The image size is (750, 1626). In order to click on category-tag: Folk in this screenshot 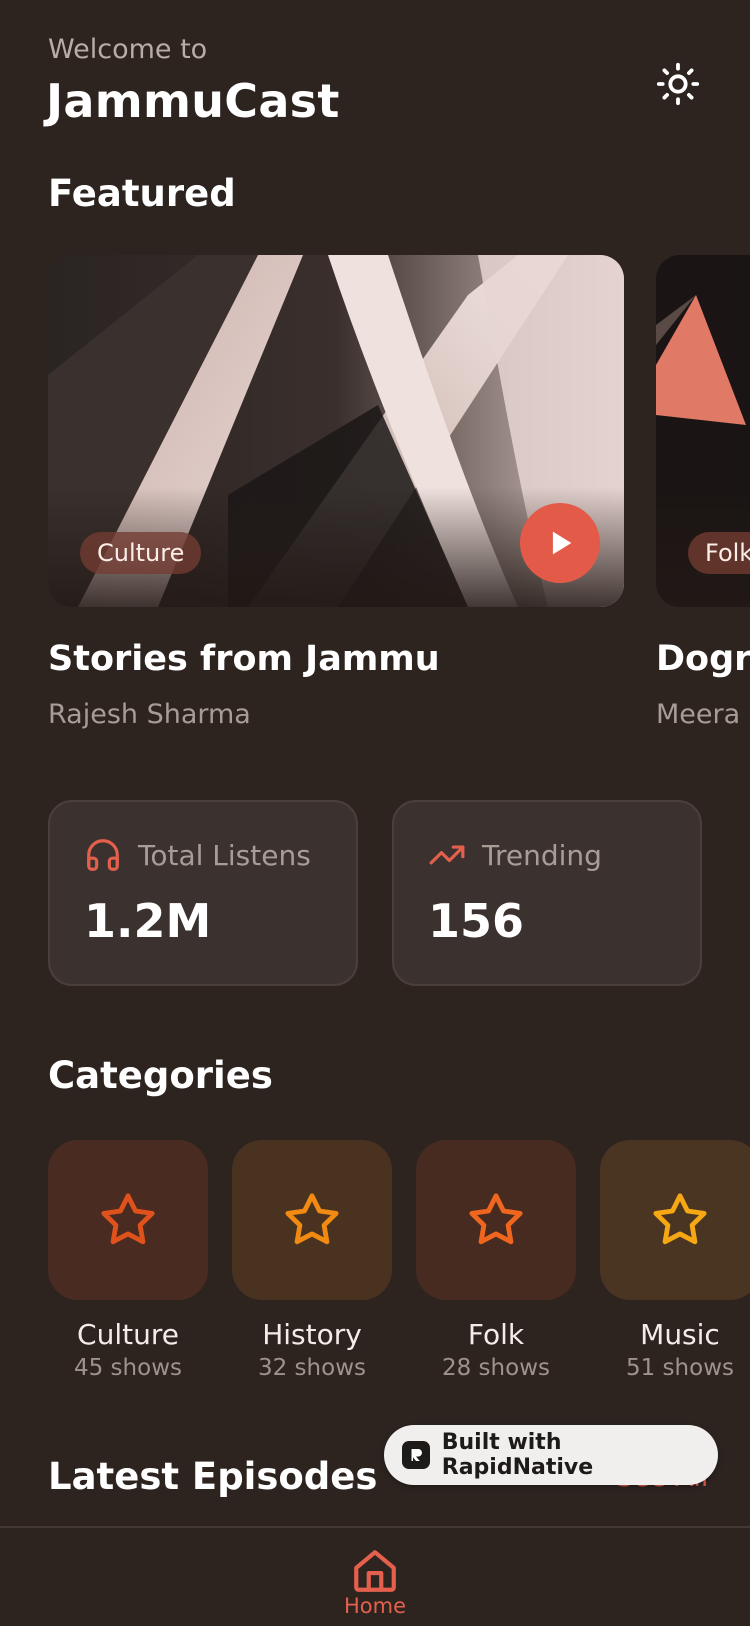, I will do `click(719, 553)`.